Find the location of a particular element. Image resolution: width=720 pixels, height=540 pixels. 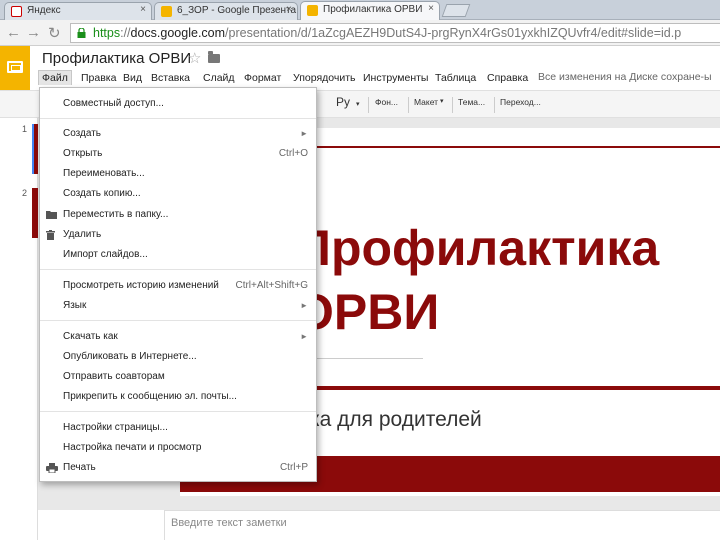

menu-file: Файл is located at coordinates (55, 77).